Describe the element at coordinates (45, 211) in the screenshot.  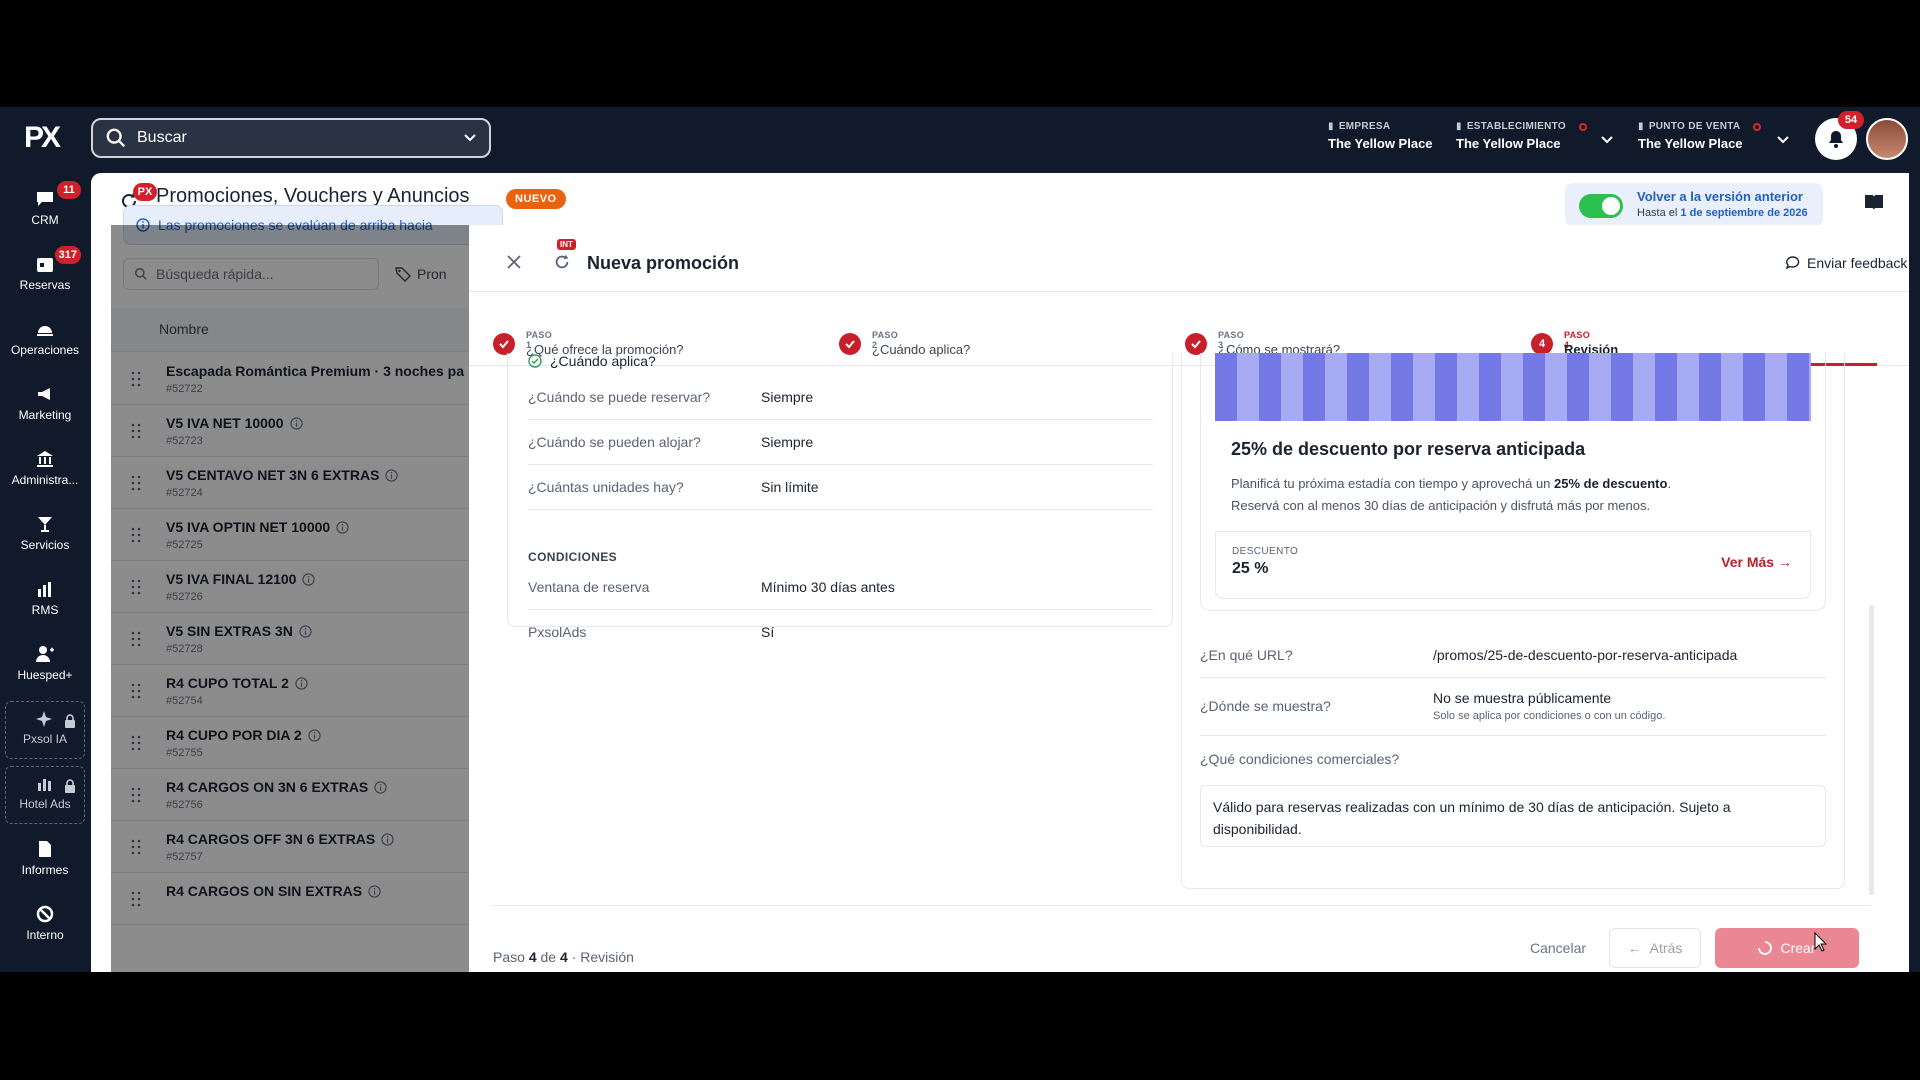
I see `sidebar-item-crm: CRM 11` at that location.